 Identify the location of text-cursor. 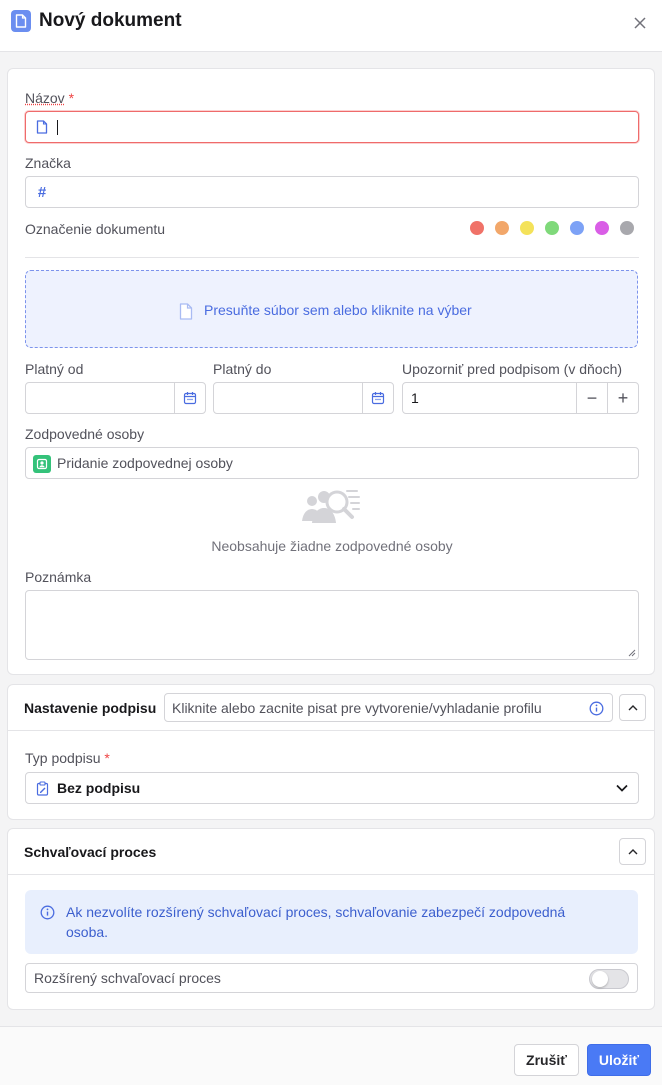
(57, 127).